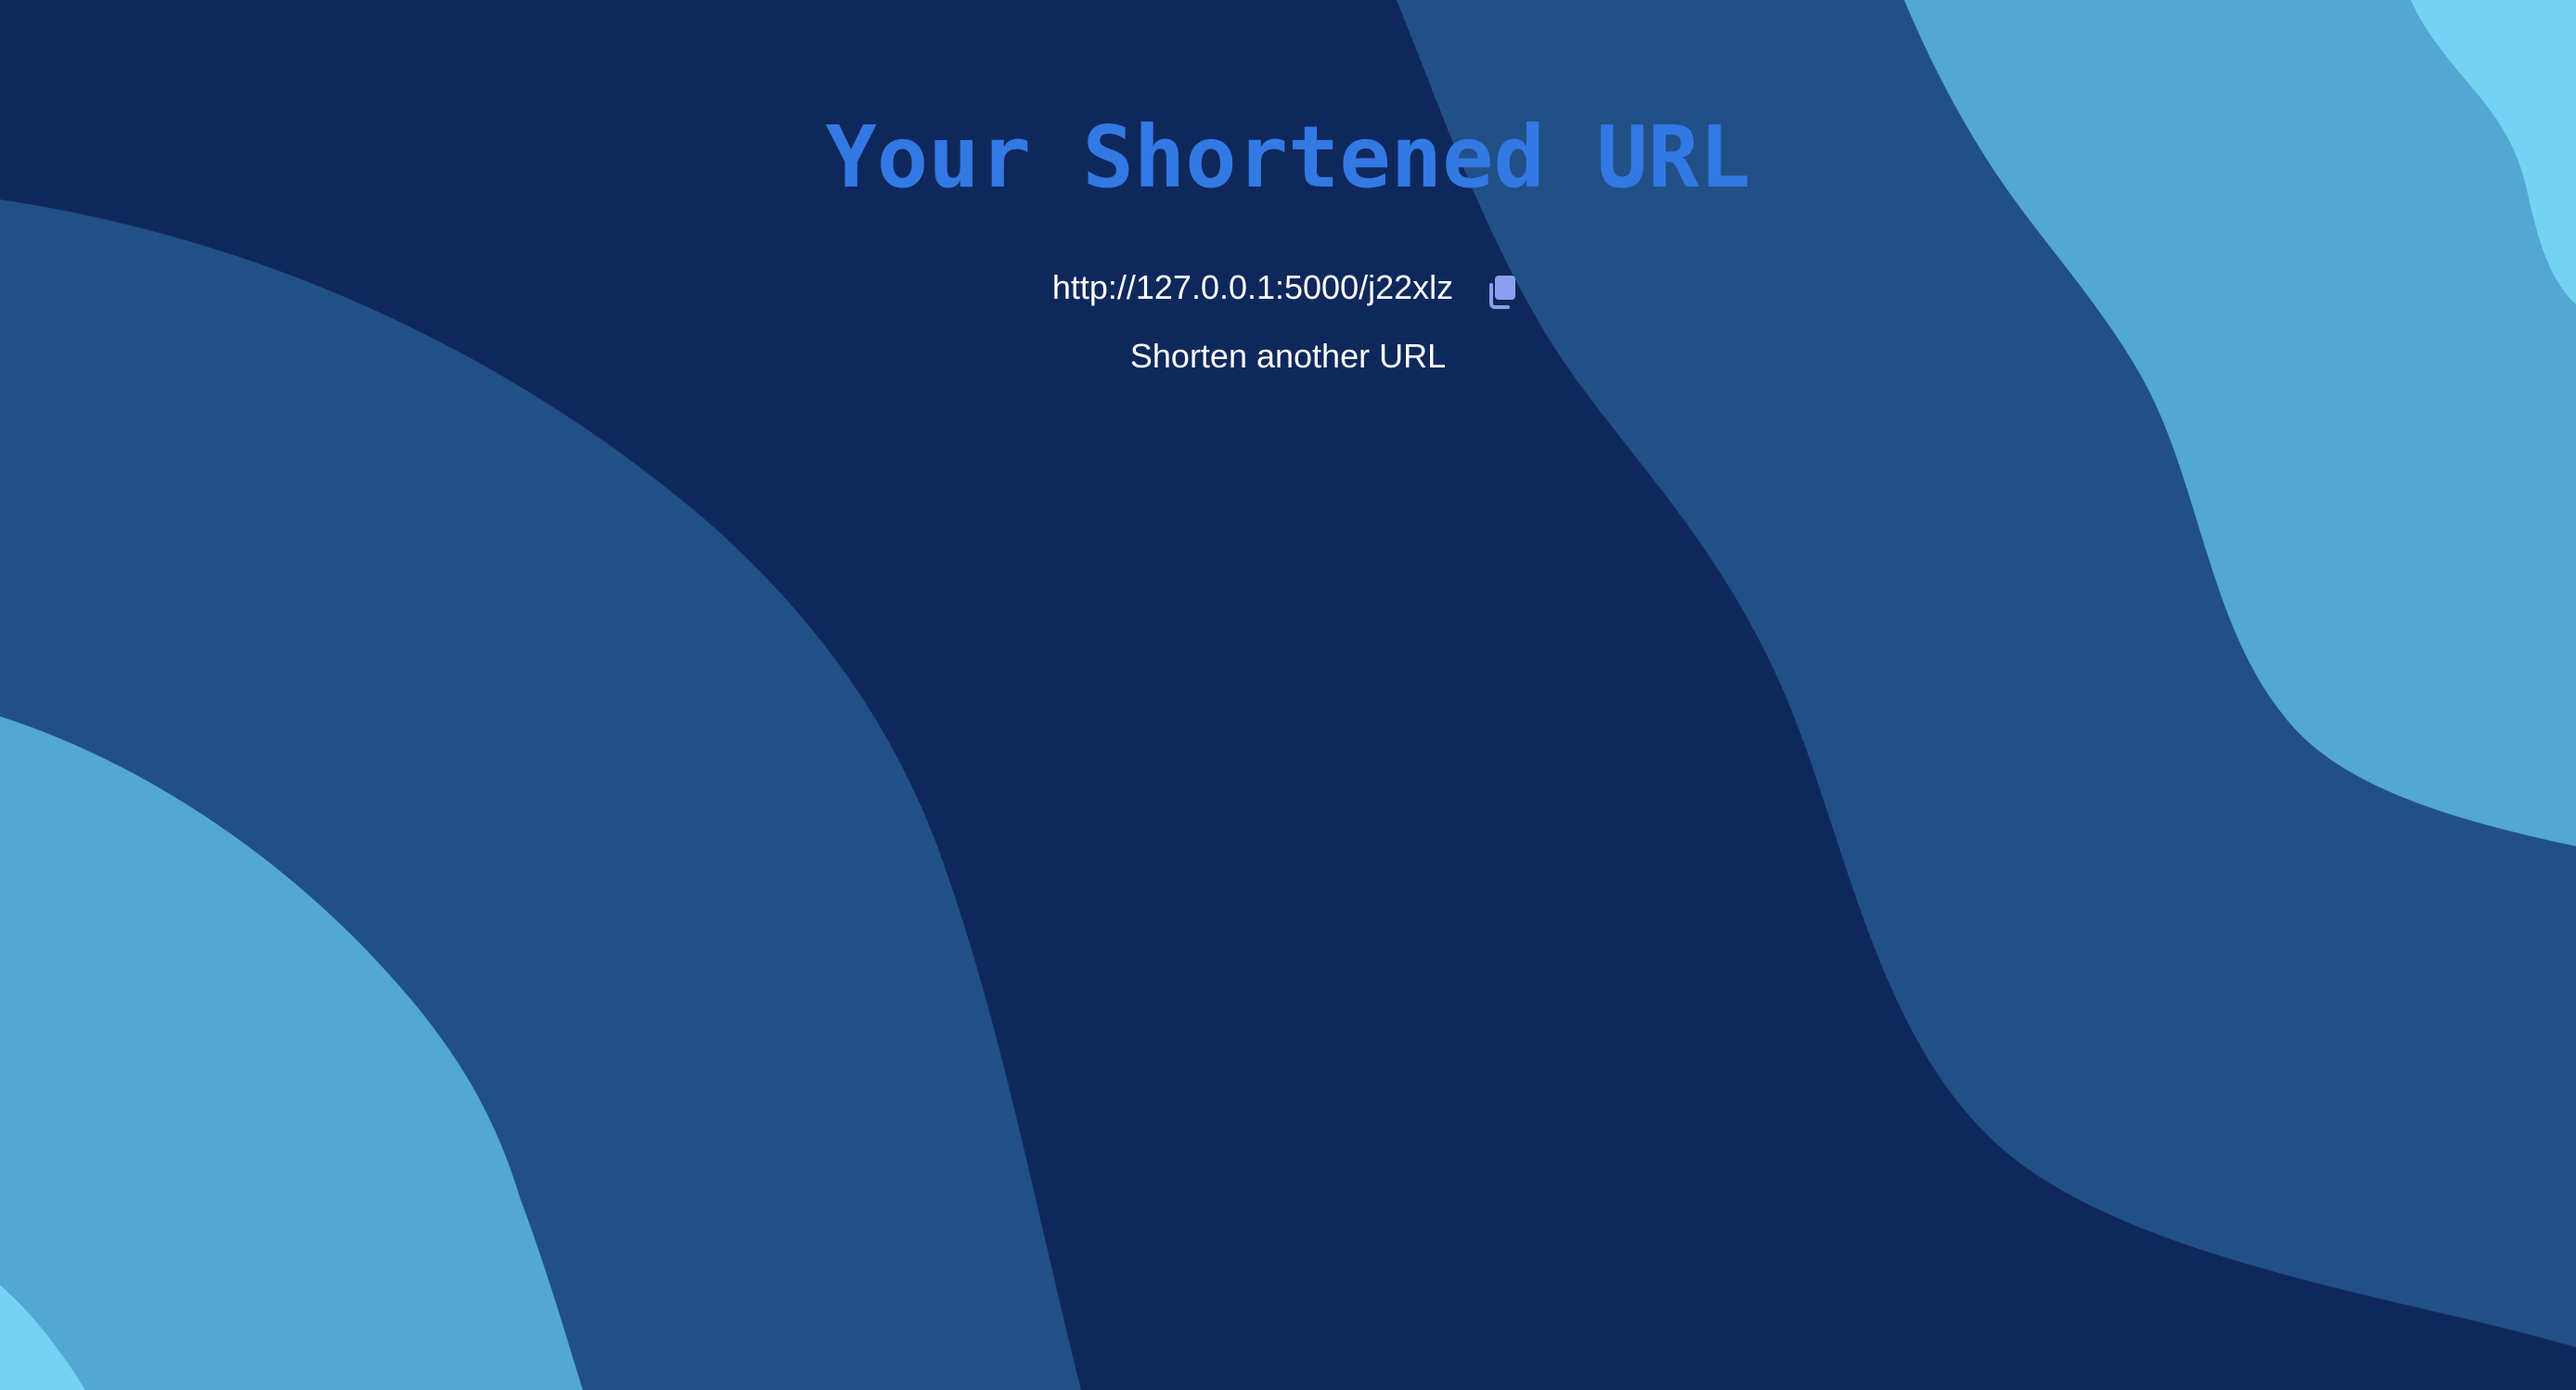 The width and height of the screenshot is (2576, 1390). I want to click on page-title: Your Shortened URL, so click(1288, 158).